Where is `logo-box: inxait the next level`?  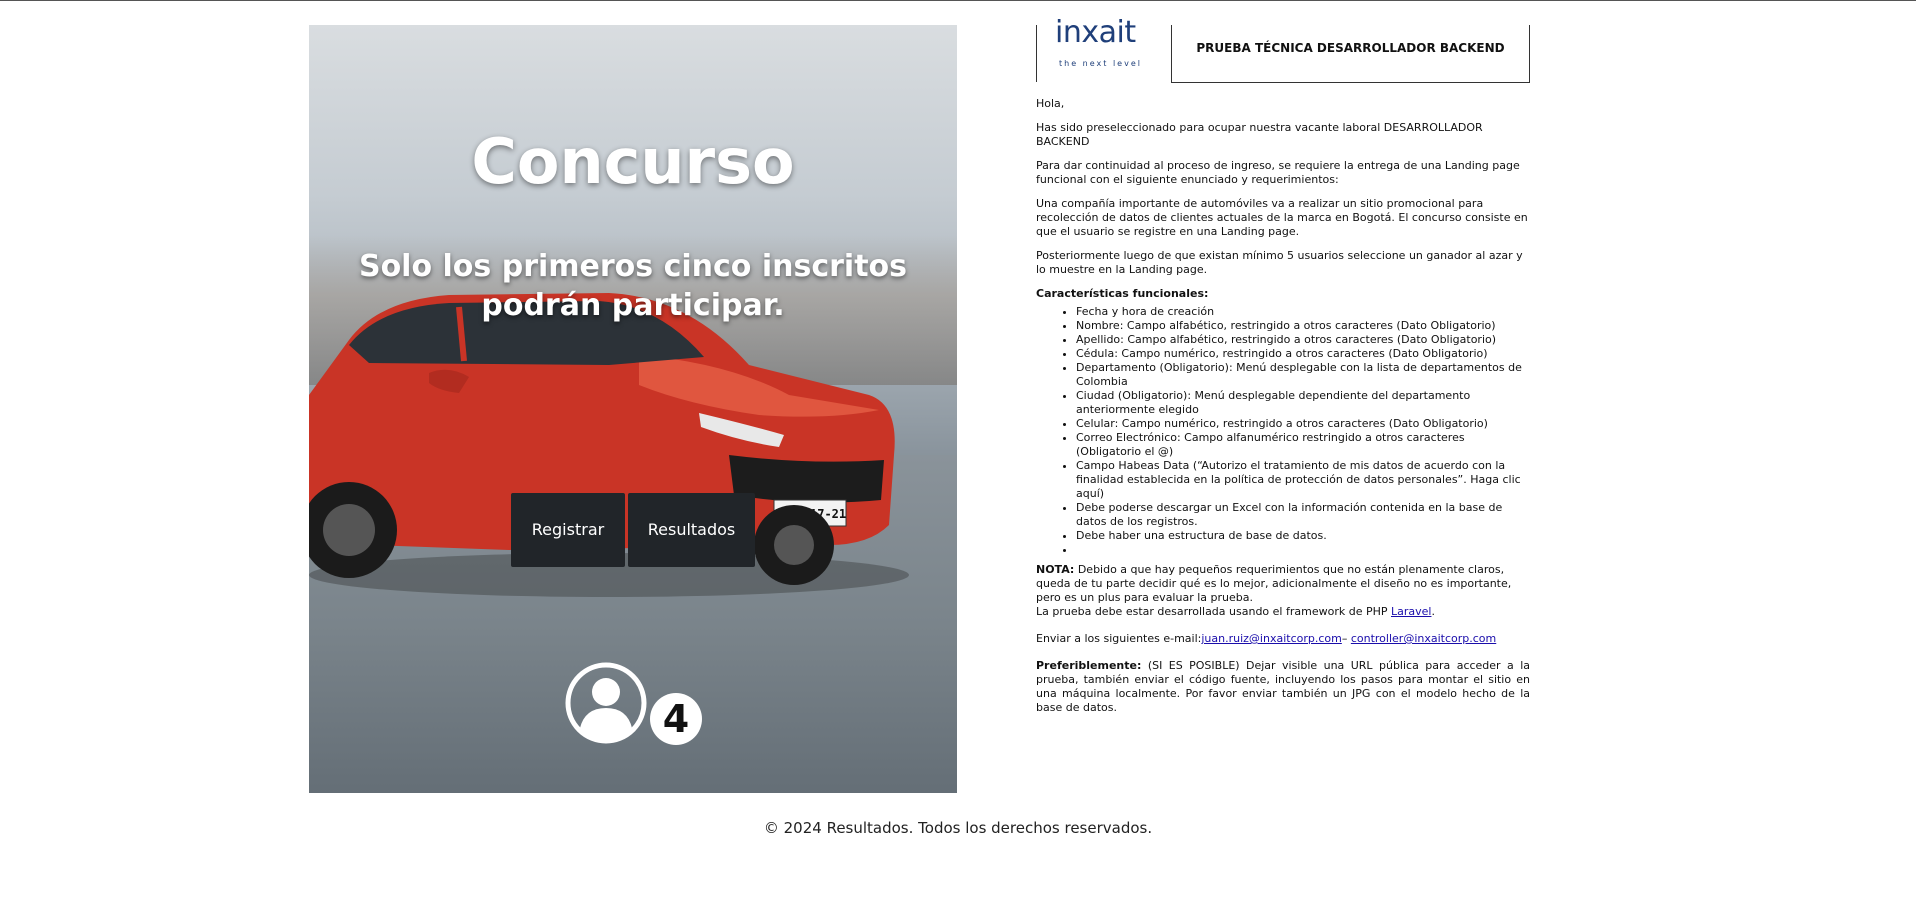
logo-box: inxait the next level is located at coordinates (1103, 48).